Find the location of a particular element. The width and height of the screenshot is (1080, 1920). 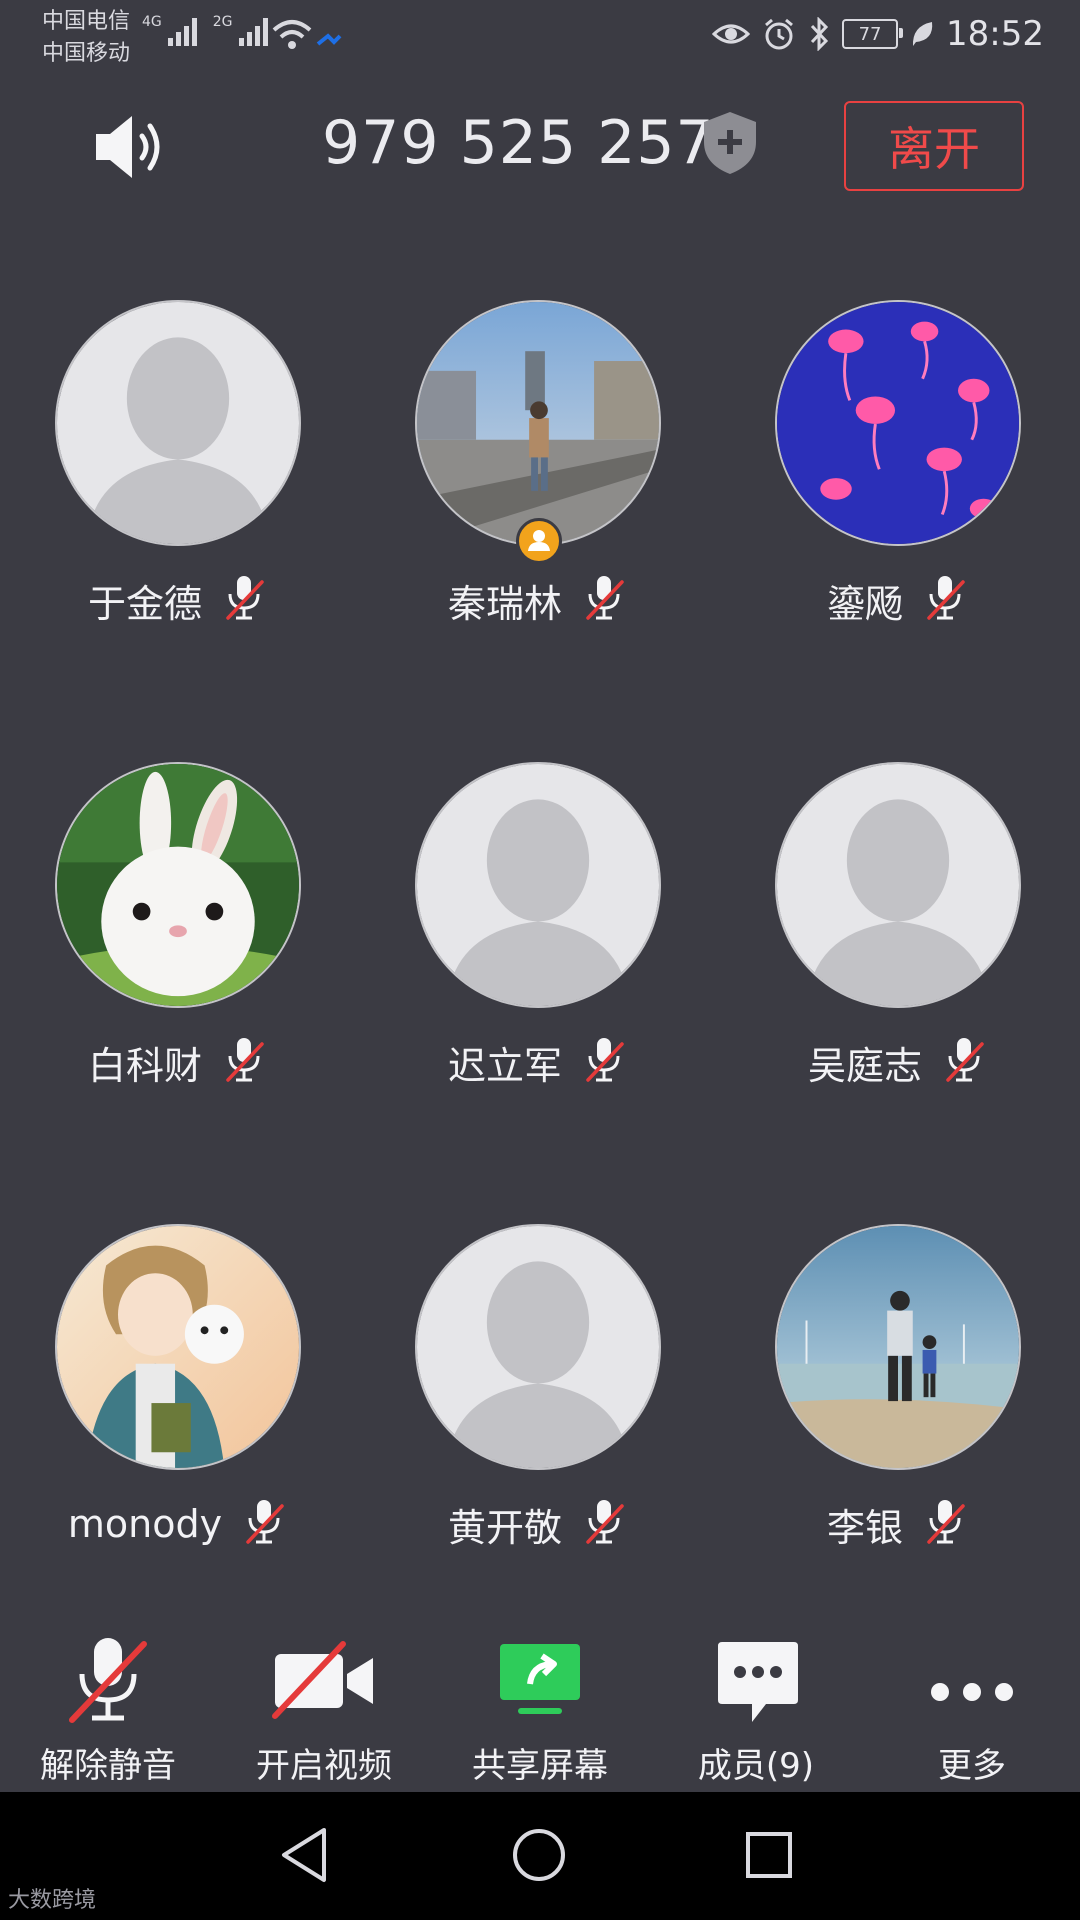

home-icon is located at coordinates (539, 1855).